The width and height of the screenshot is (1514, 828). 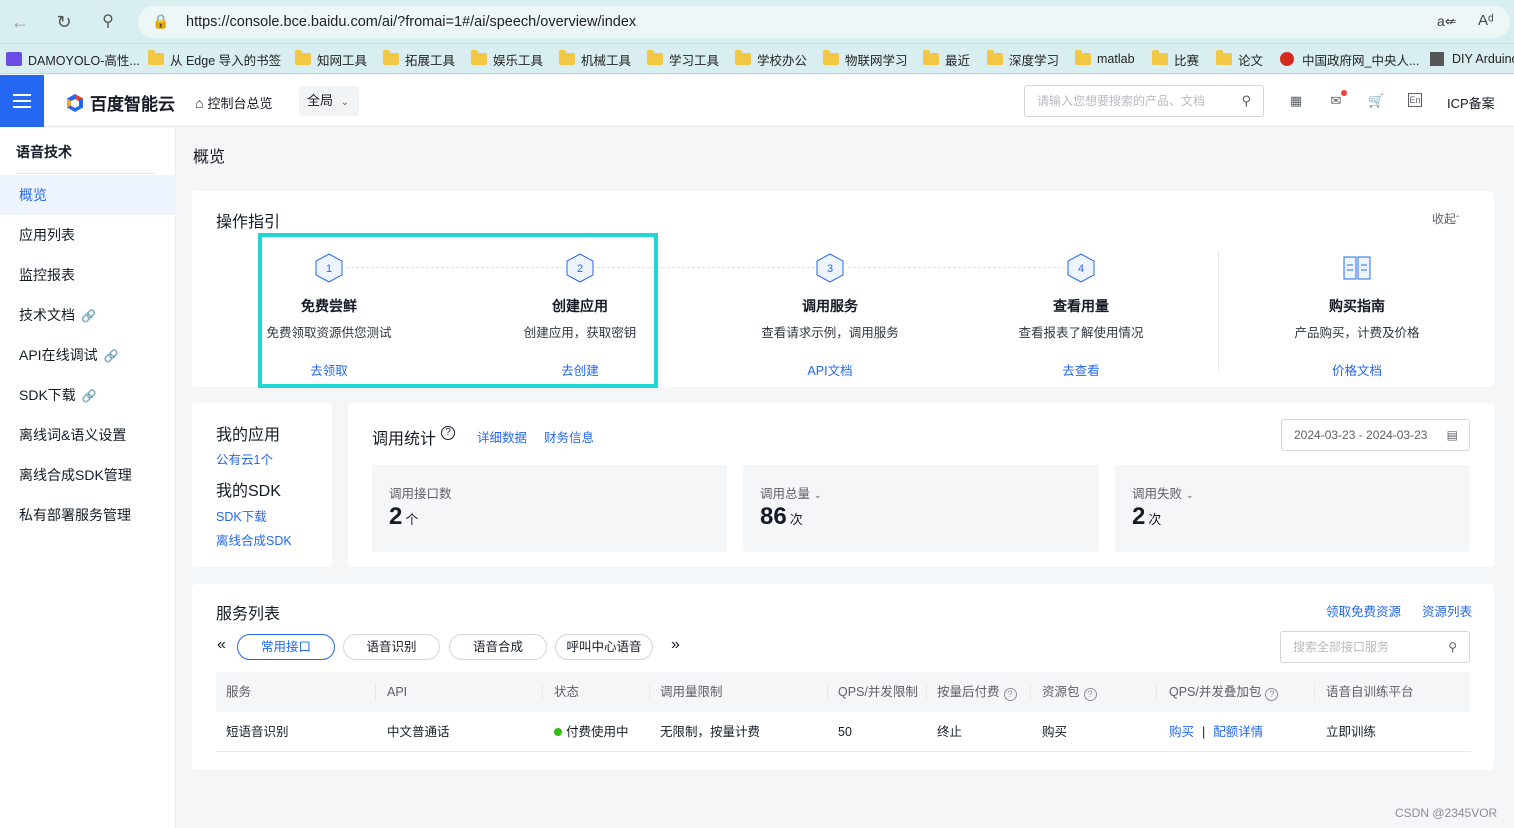 What do you see at coordinates (1105, 59) in the screenshot?
I see `bookmark-folder: matlab` at bounding box center [1105, 59].